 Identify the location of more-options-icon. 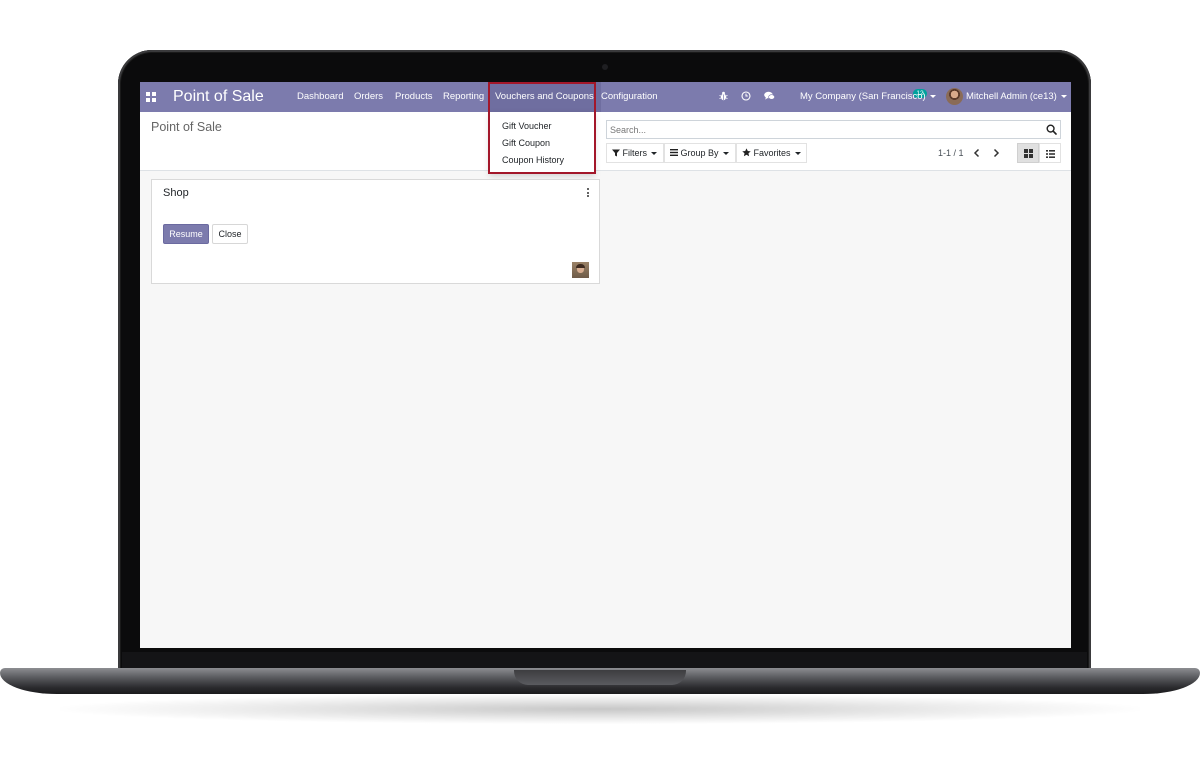
(588, 192).